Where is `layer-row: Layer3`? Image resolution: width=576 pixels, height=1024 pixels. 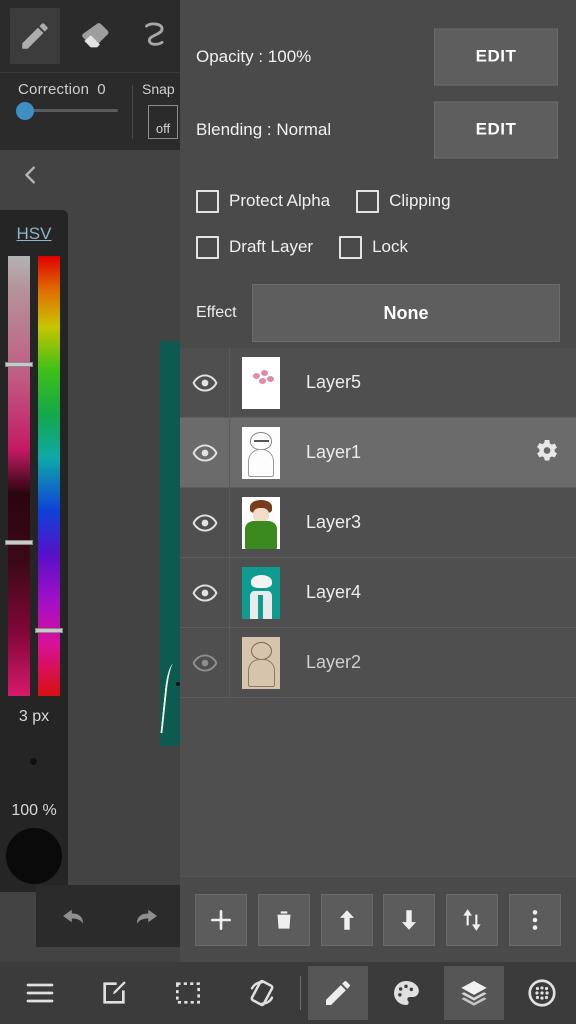
layer-row: Layer3 is located at coordinates (378, 523).